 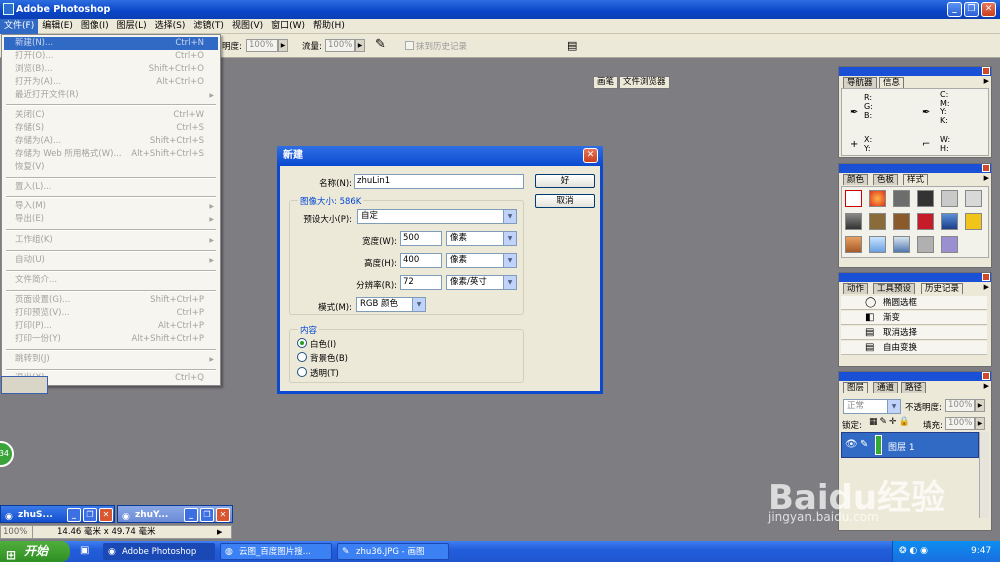 I want to click on lock-icons: ▦✎✛🔒, so click(x=890, y=422).